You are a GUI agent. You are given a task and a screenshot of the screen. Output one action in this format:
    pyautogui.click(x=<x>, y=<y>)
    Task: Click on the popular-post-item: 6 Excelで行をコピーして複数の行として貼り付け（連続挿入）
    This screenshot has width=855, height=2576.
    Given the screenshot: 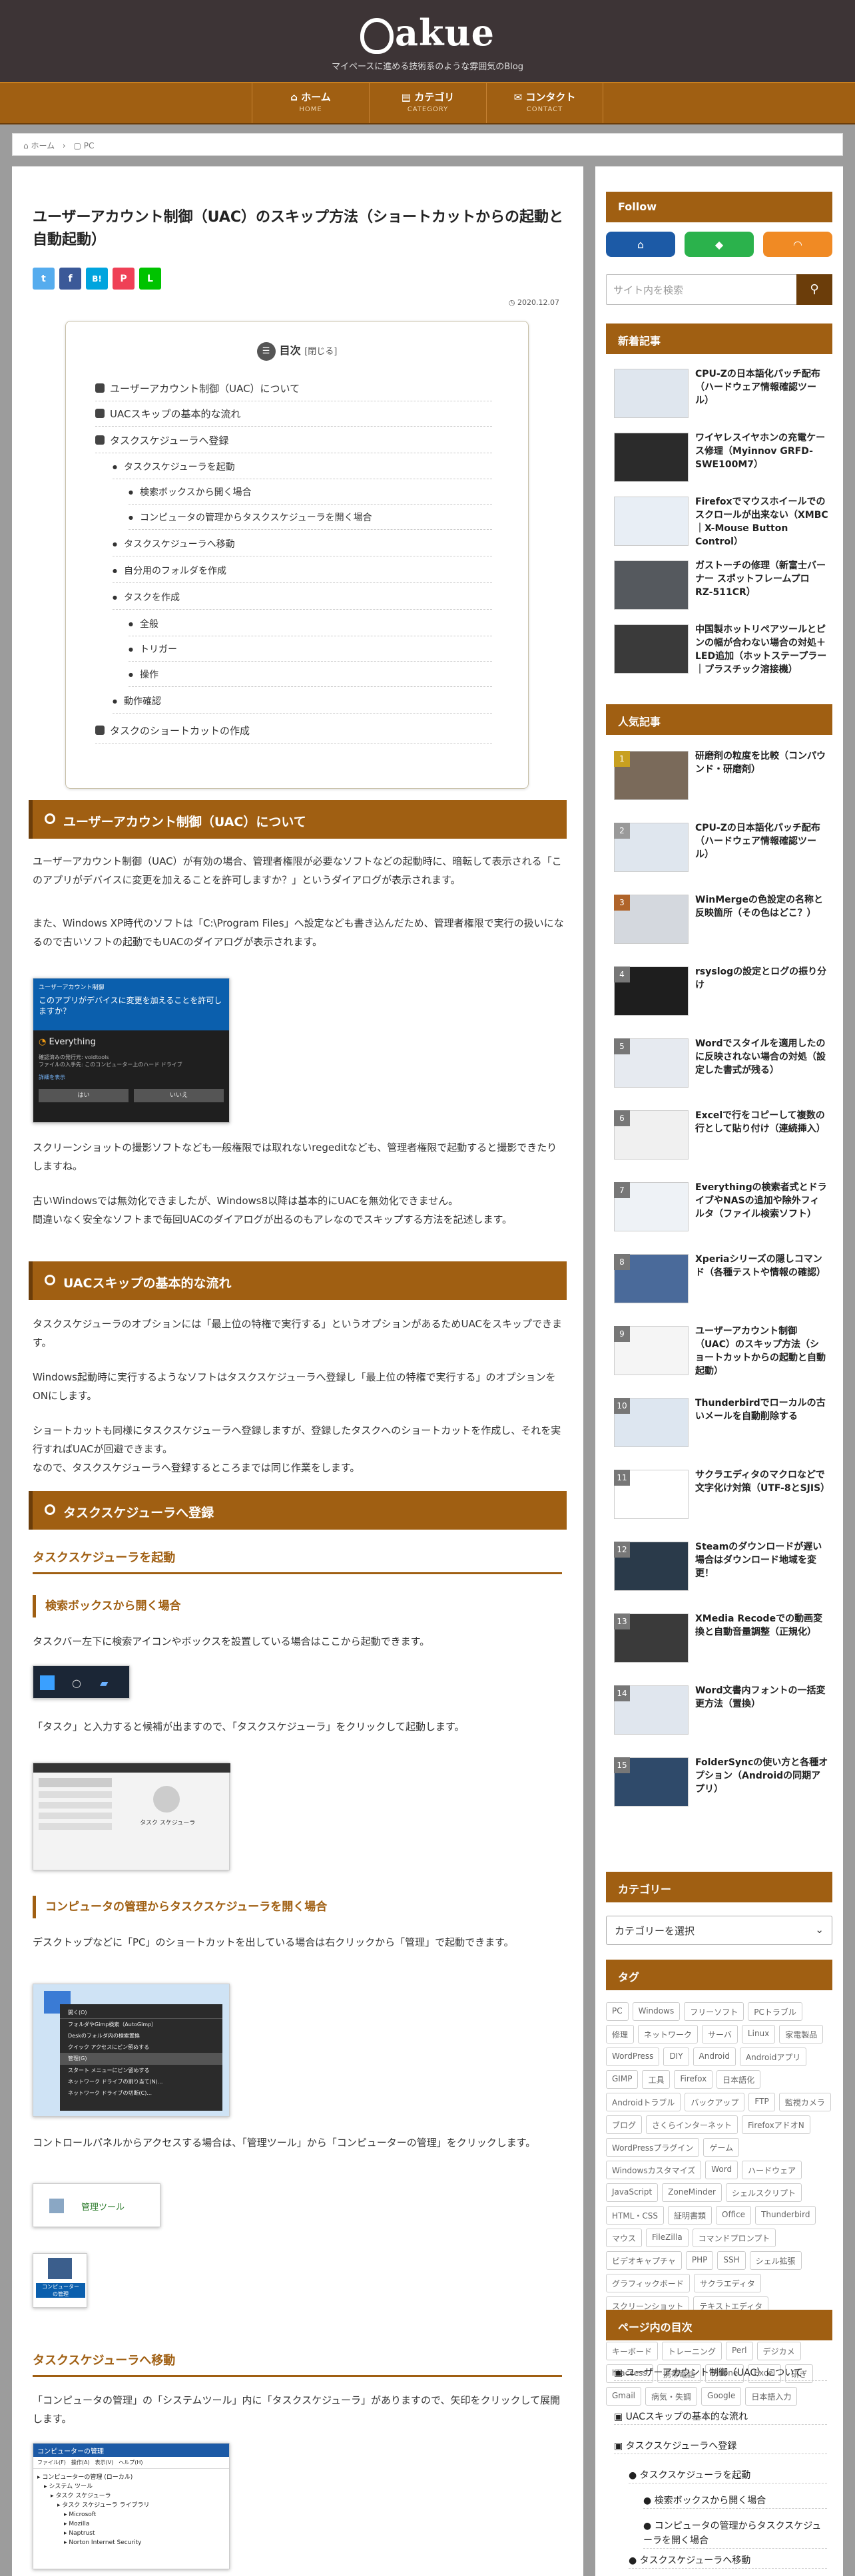 What is the action you would take?
    pyautogui.click(x=719, y=1138)
    